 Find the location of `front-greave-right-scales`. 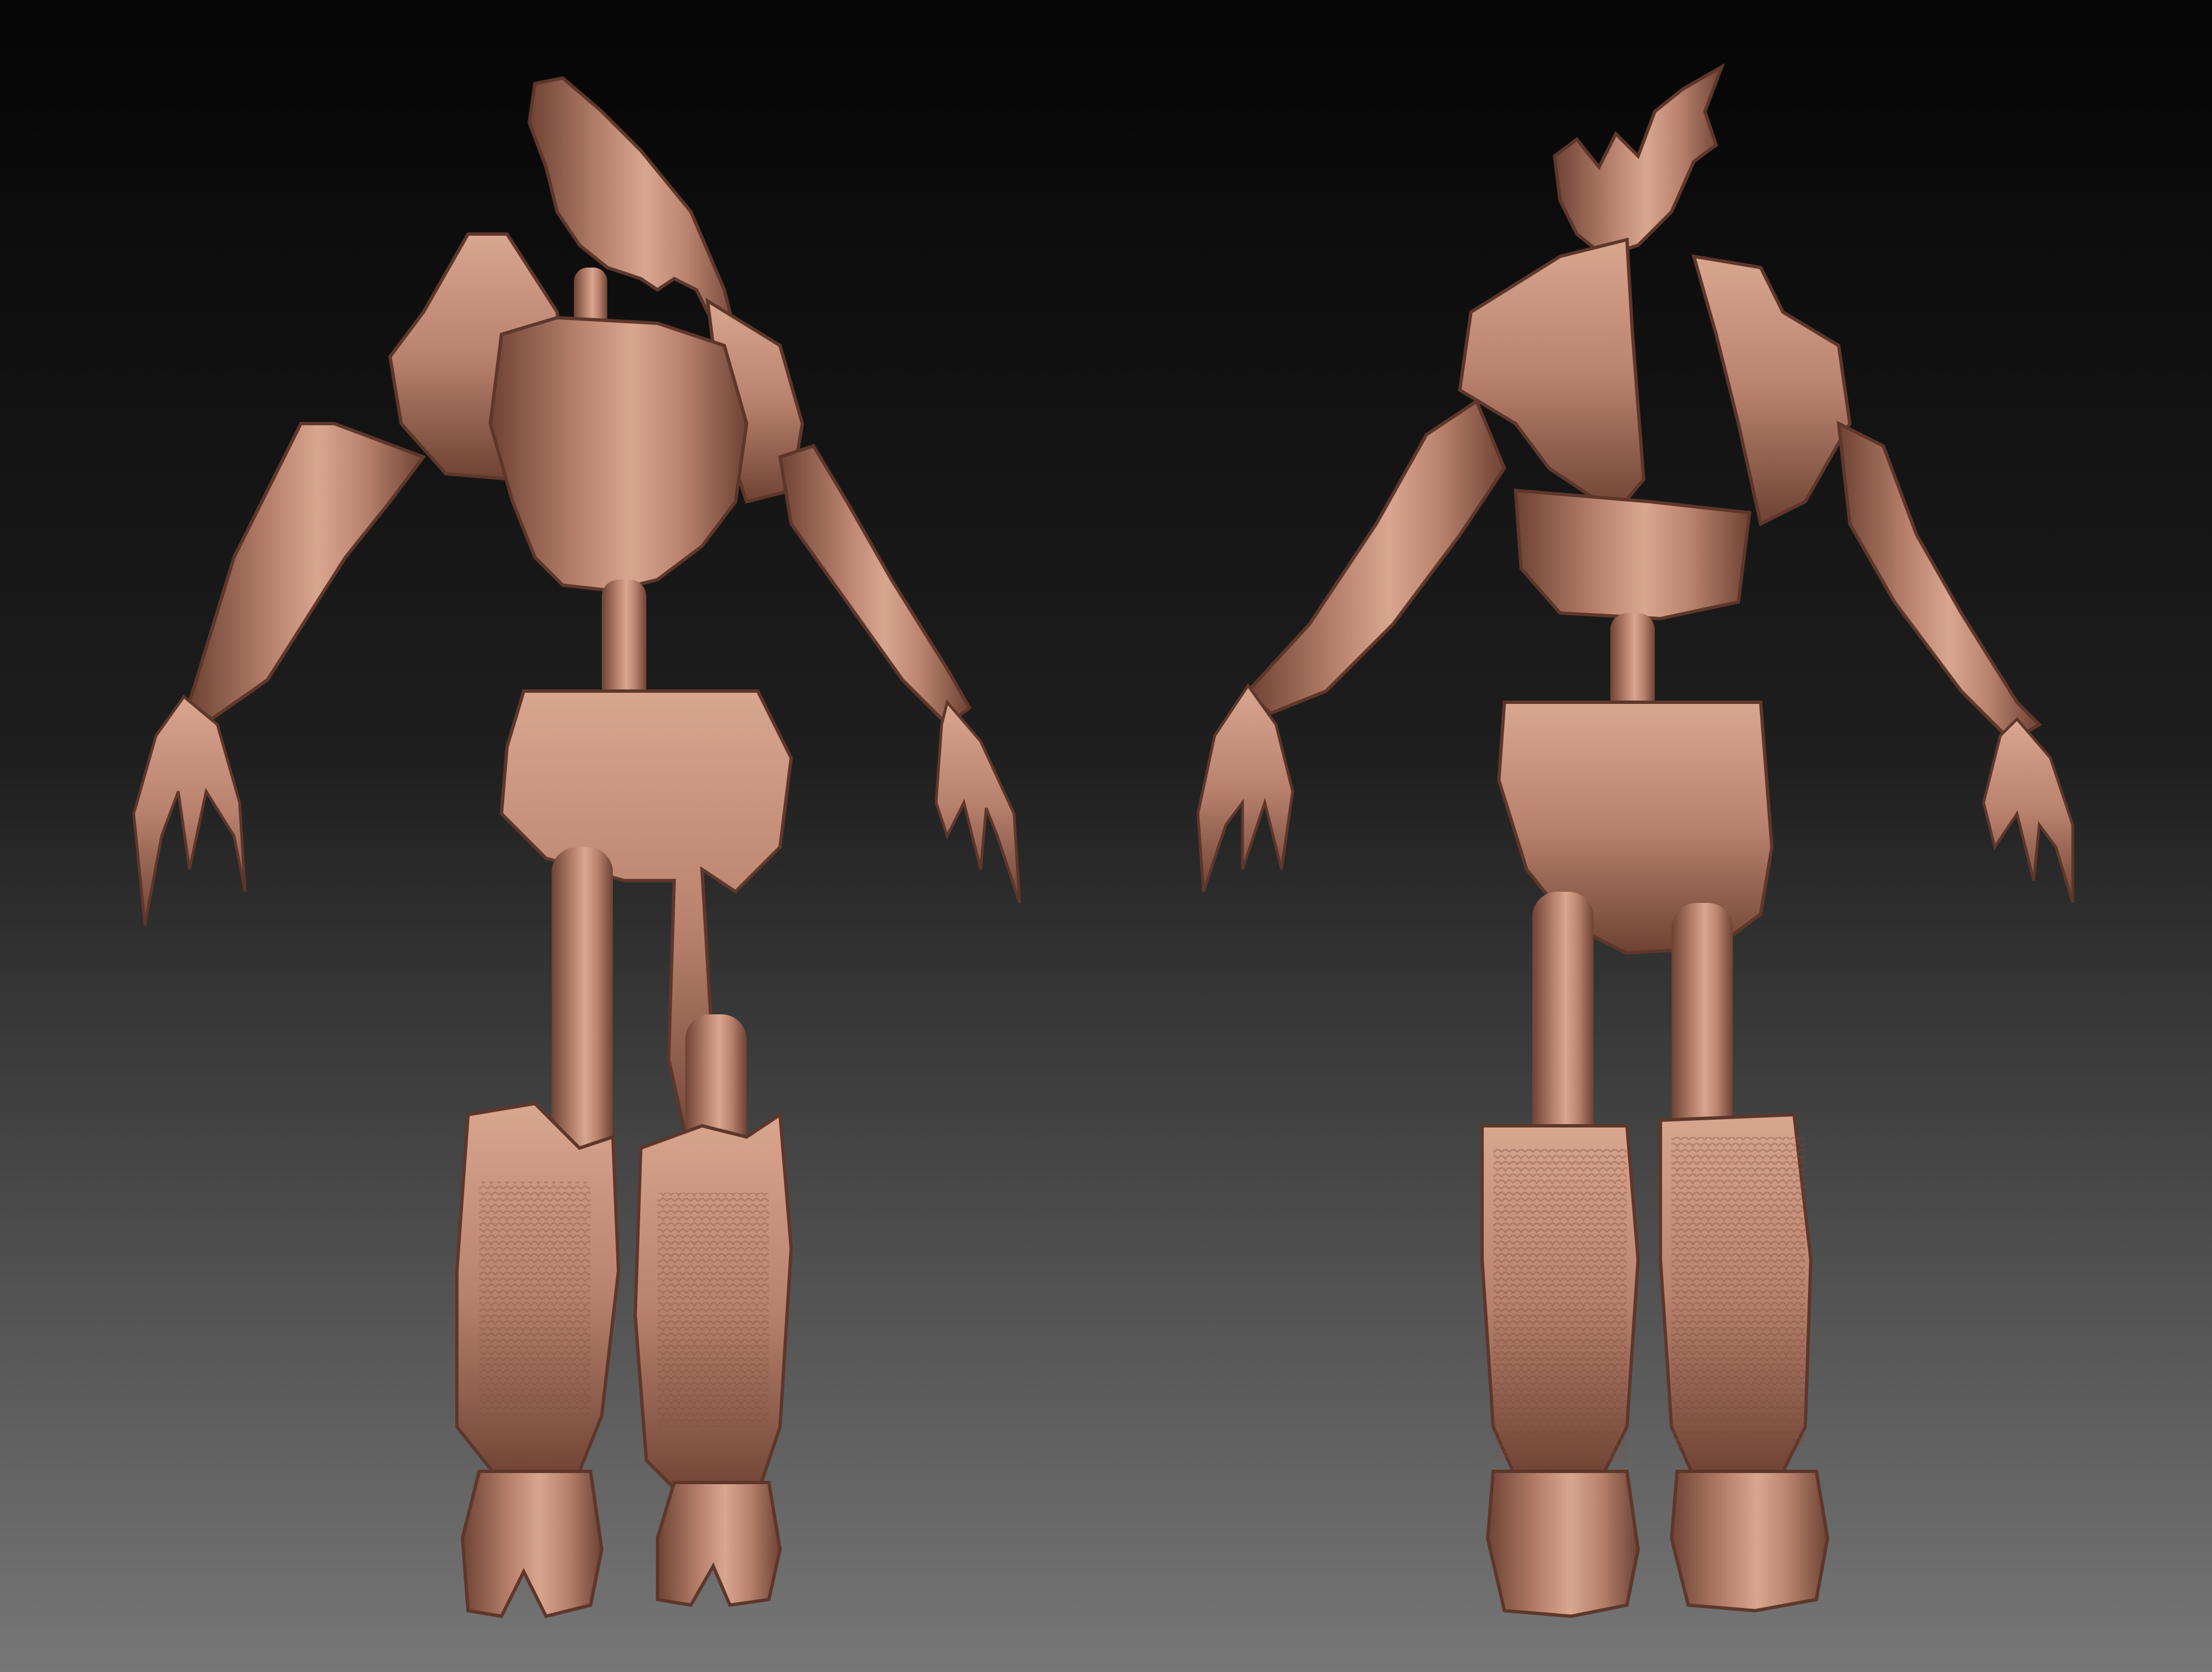

front-greave-right-scales is located at coordinates (713, 1310).